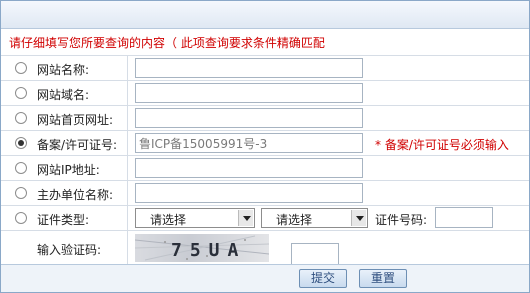 The width and height of the screenshot is (530, 293). I want to click on ip-input, so click(249, 168).